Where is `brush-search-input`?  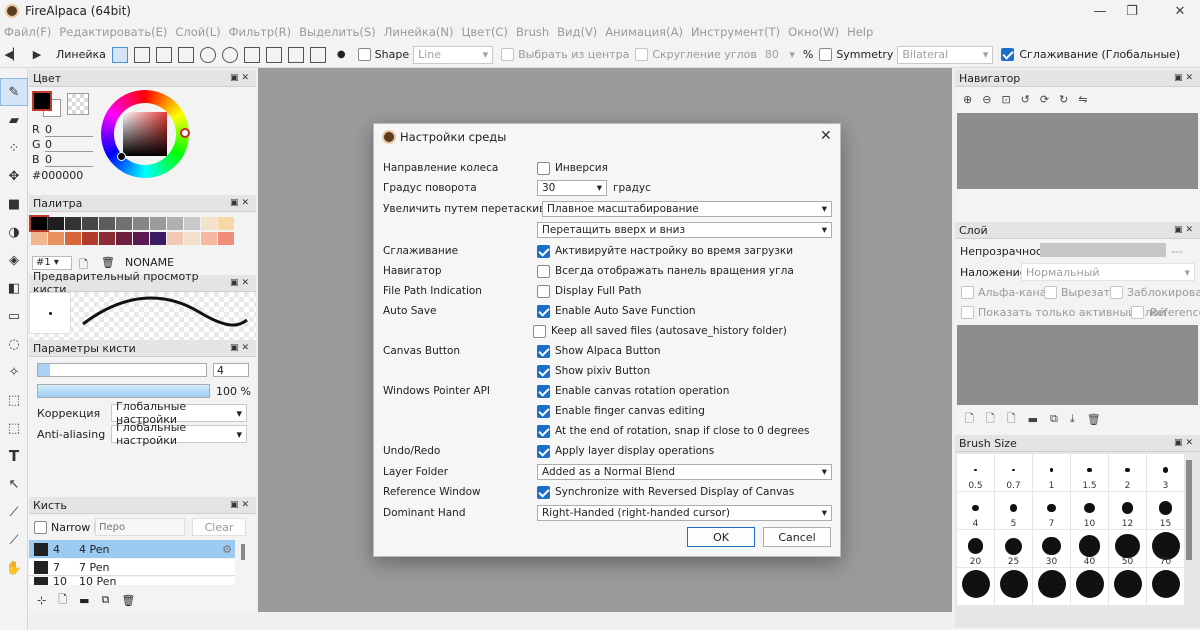 brush-search-input is located at coordinates (140, 527).